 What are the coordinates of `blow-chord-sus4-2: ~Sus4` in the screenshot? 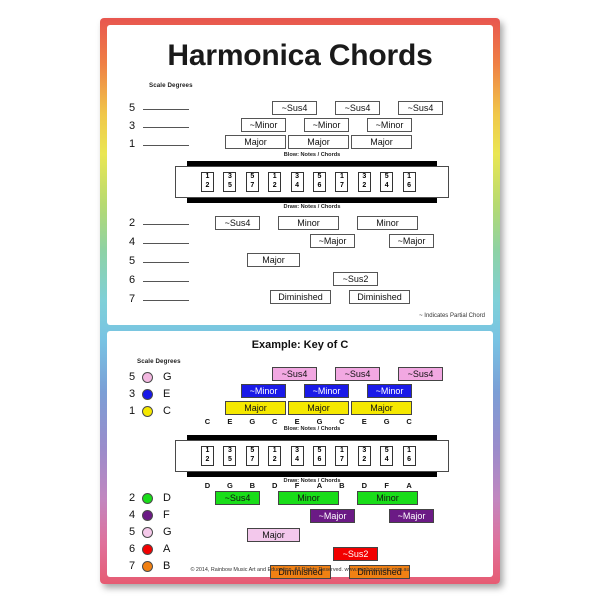 It's located at (357, 108).